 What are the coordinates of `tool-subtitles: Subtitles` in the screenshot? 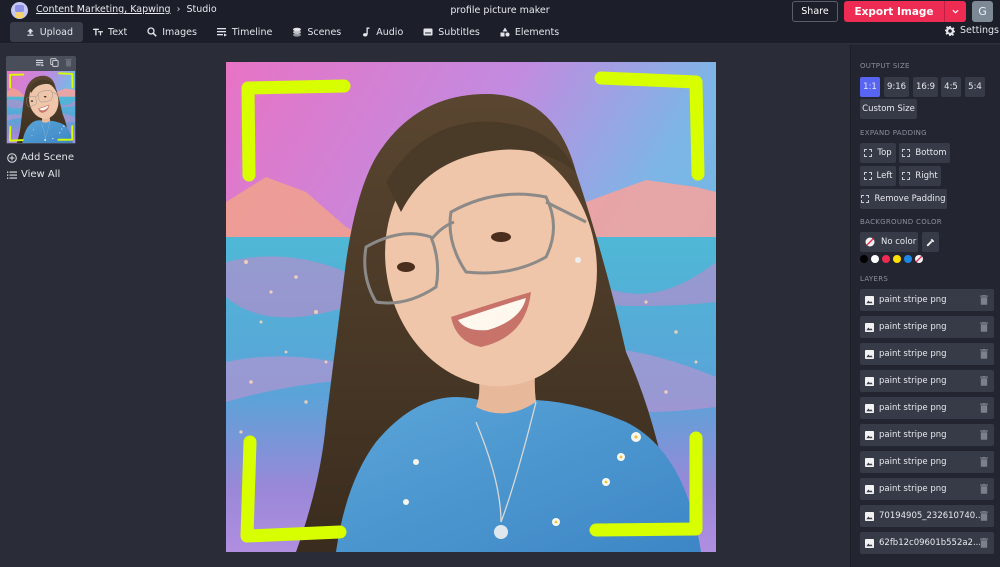 It's located at (451, 32).